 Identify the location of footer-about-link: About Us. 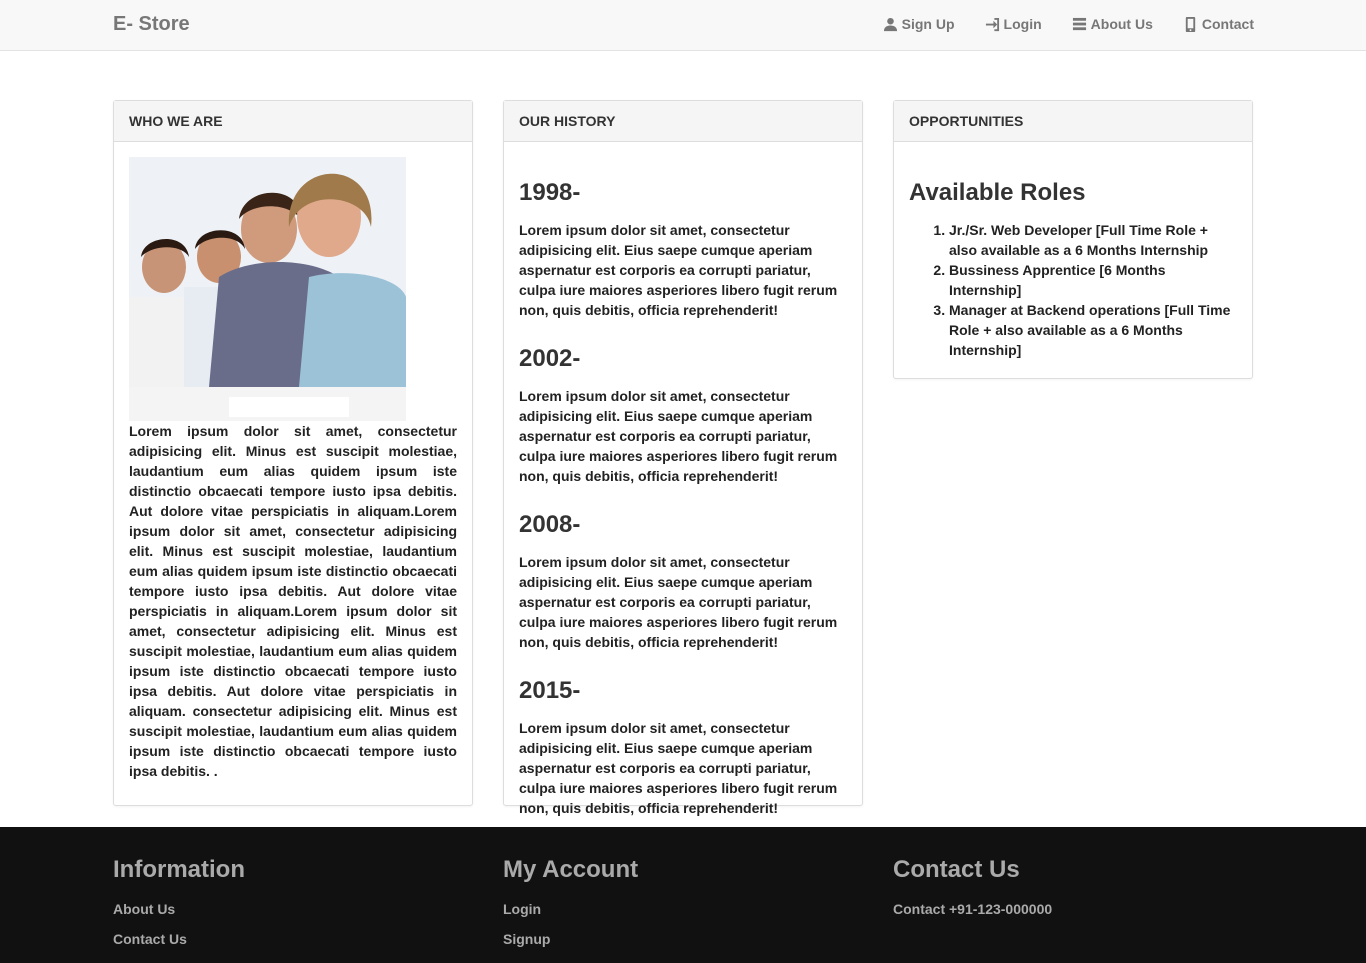
(179, 909).